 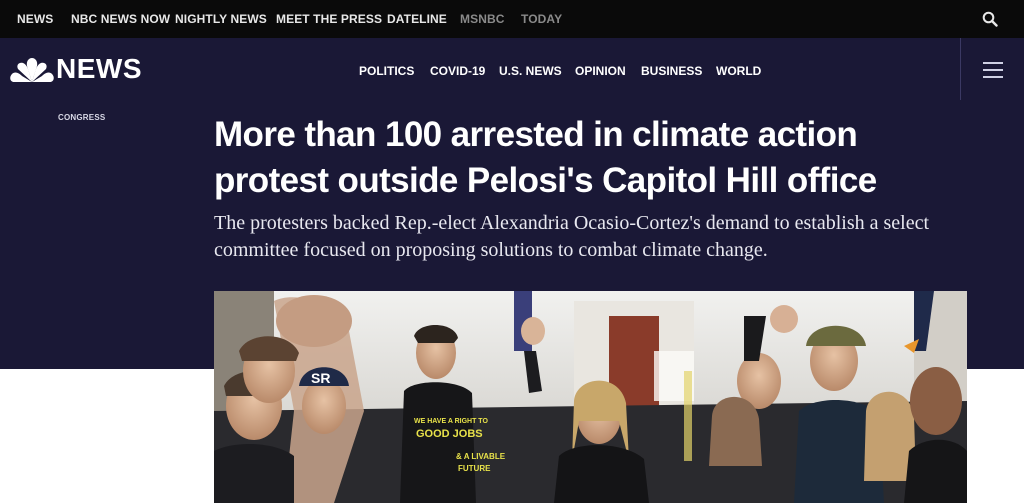 I want to click on topnav-dateline: DATELINE, so click(x=417, y=19).